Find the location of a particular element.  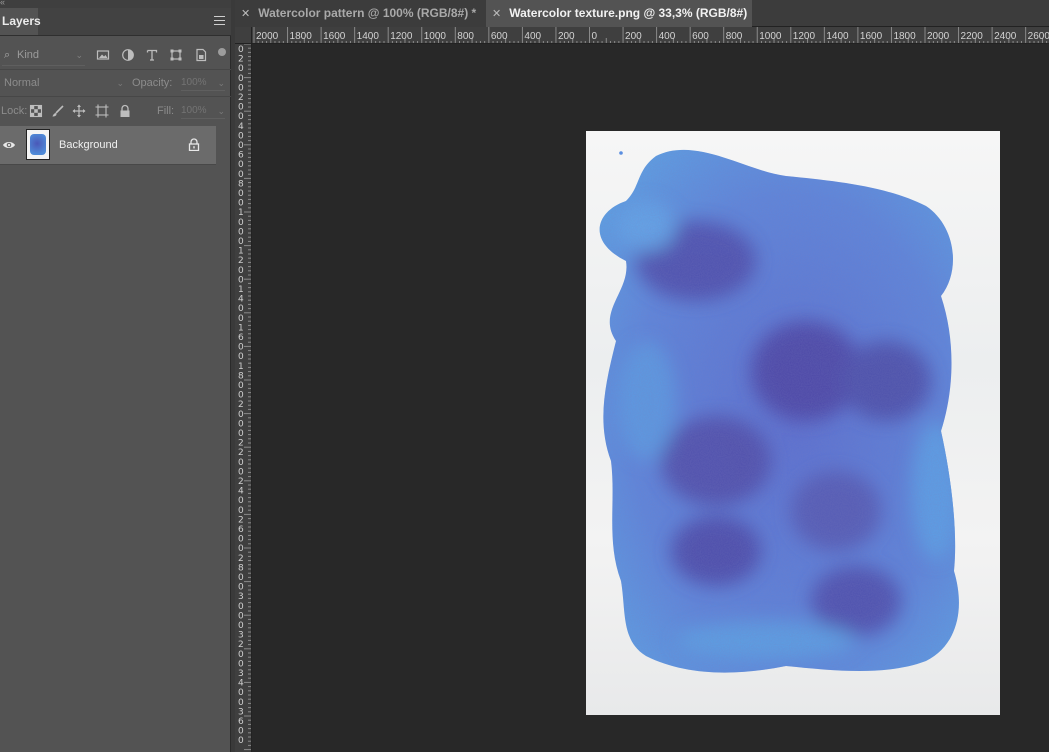

tab-layers: Layers is located at coordinates (20, 21).